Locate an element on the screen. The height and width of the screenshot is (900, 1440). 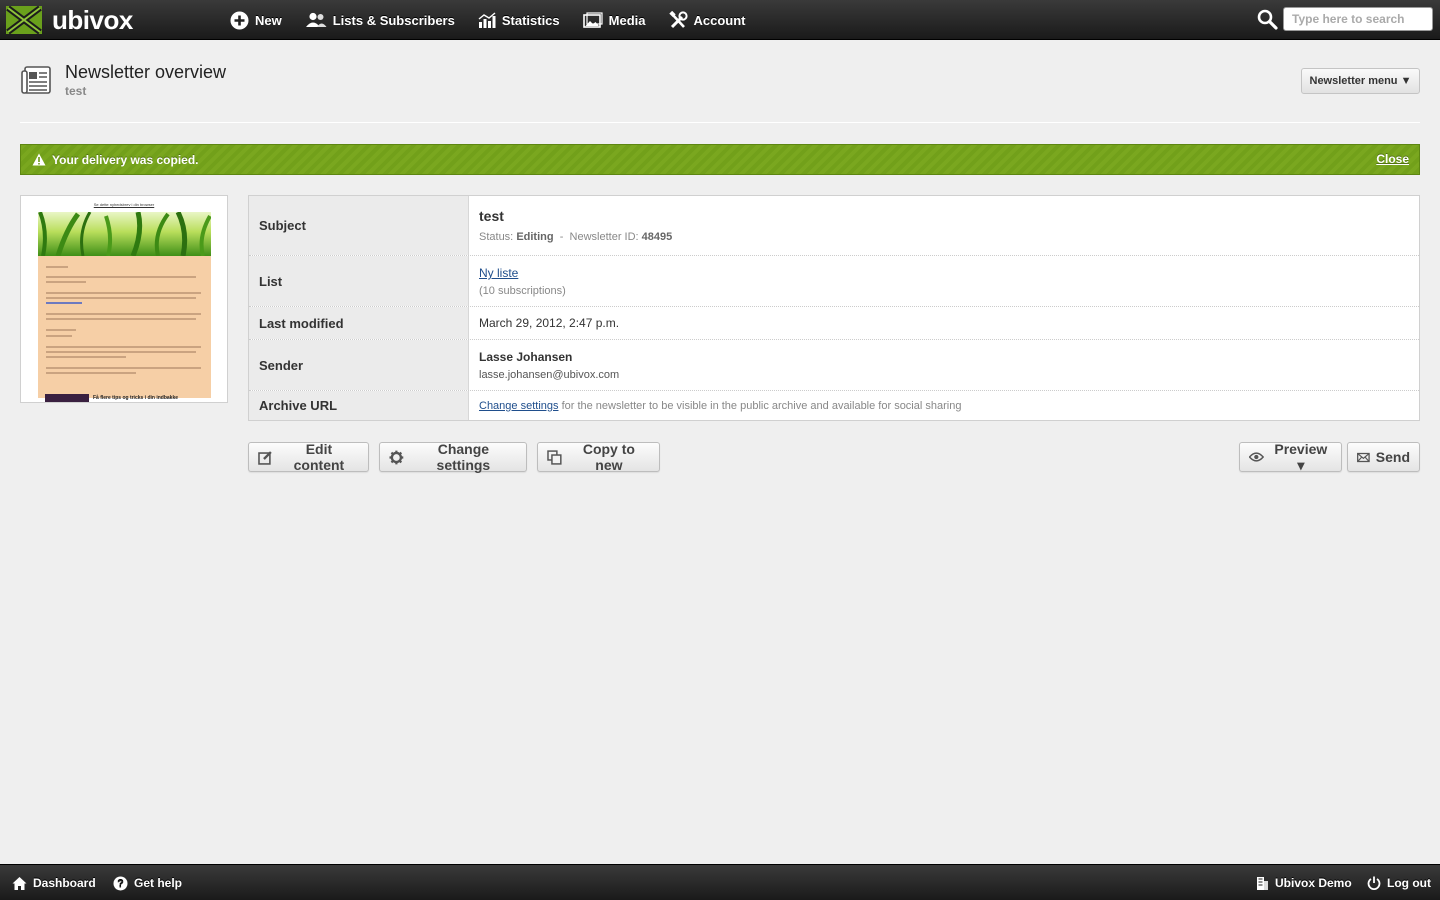
page-title: Newsletter overview is located at coordinates (146, 72).